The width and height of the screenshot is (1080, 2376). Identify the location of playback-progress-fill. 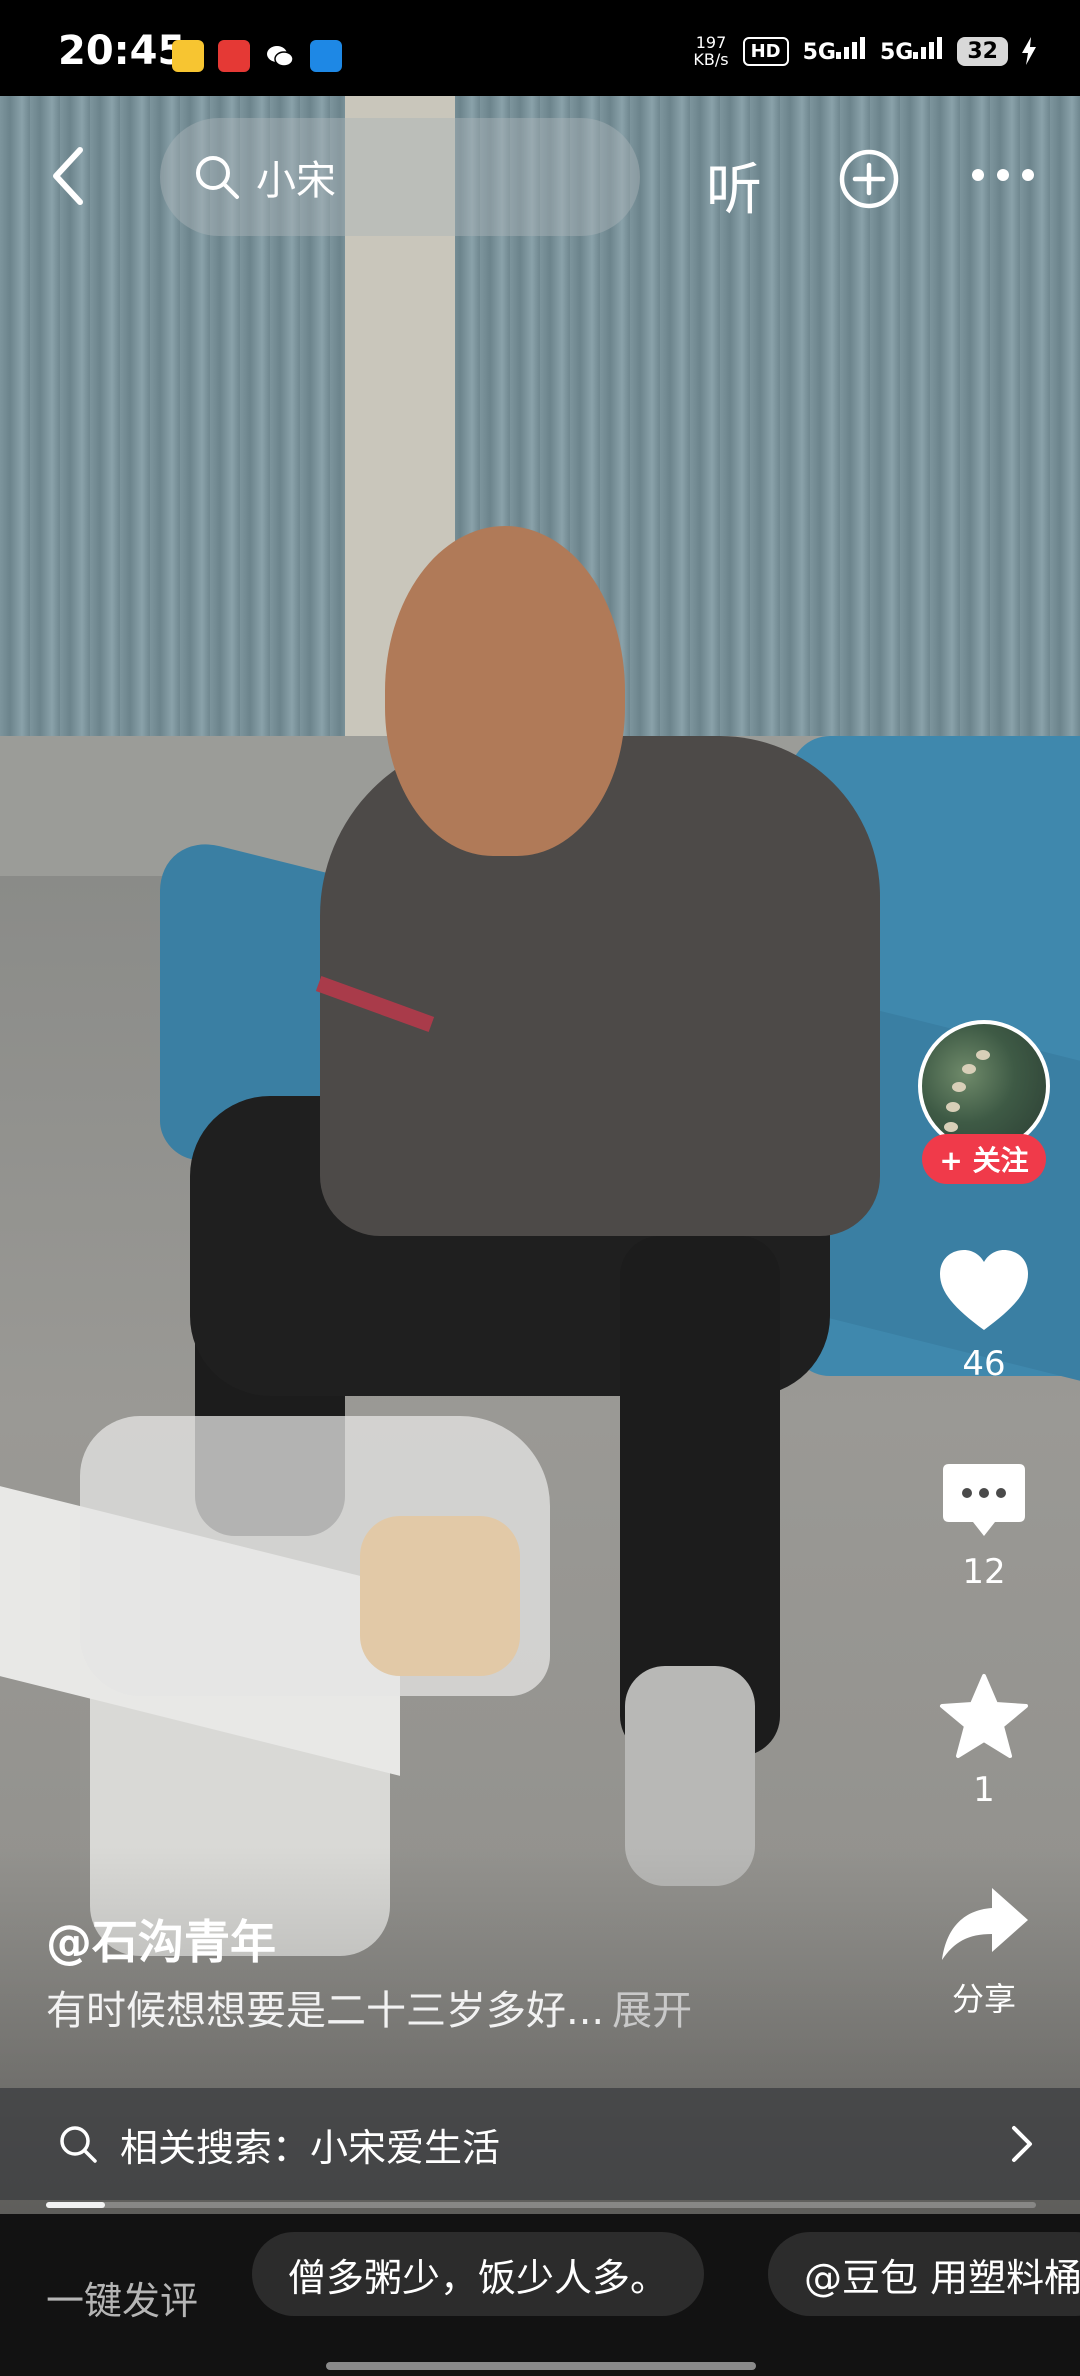
(76, 2205).